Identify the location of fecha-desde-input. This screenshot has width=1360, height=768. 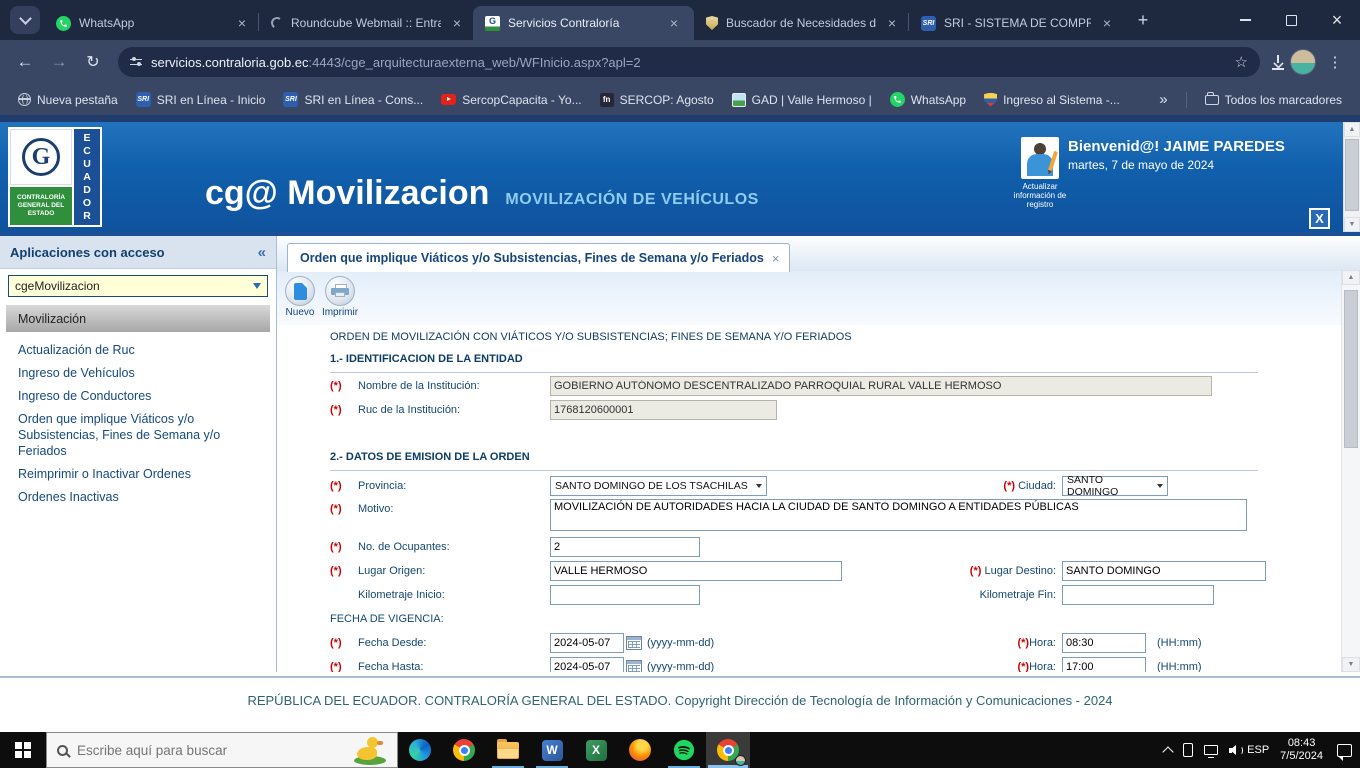
(587, 643).